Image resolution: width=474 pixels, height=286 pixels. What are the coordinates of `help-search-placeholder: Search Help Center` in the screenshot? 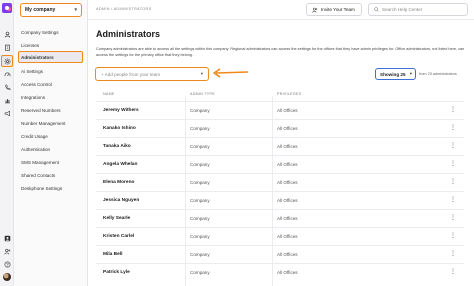 It's located at (402, 9).